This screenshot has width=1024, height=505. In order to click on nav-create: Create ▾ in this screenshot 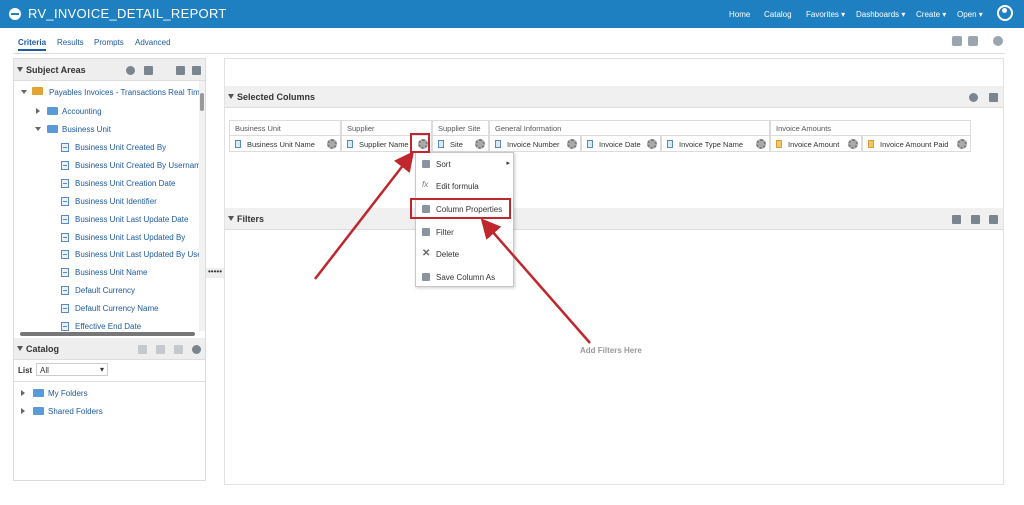, I will do `click(931, 14)`.